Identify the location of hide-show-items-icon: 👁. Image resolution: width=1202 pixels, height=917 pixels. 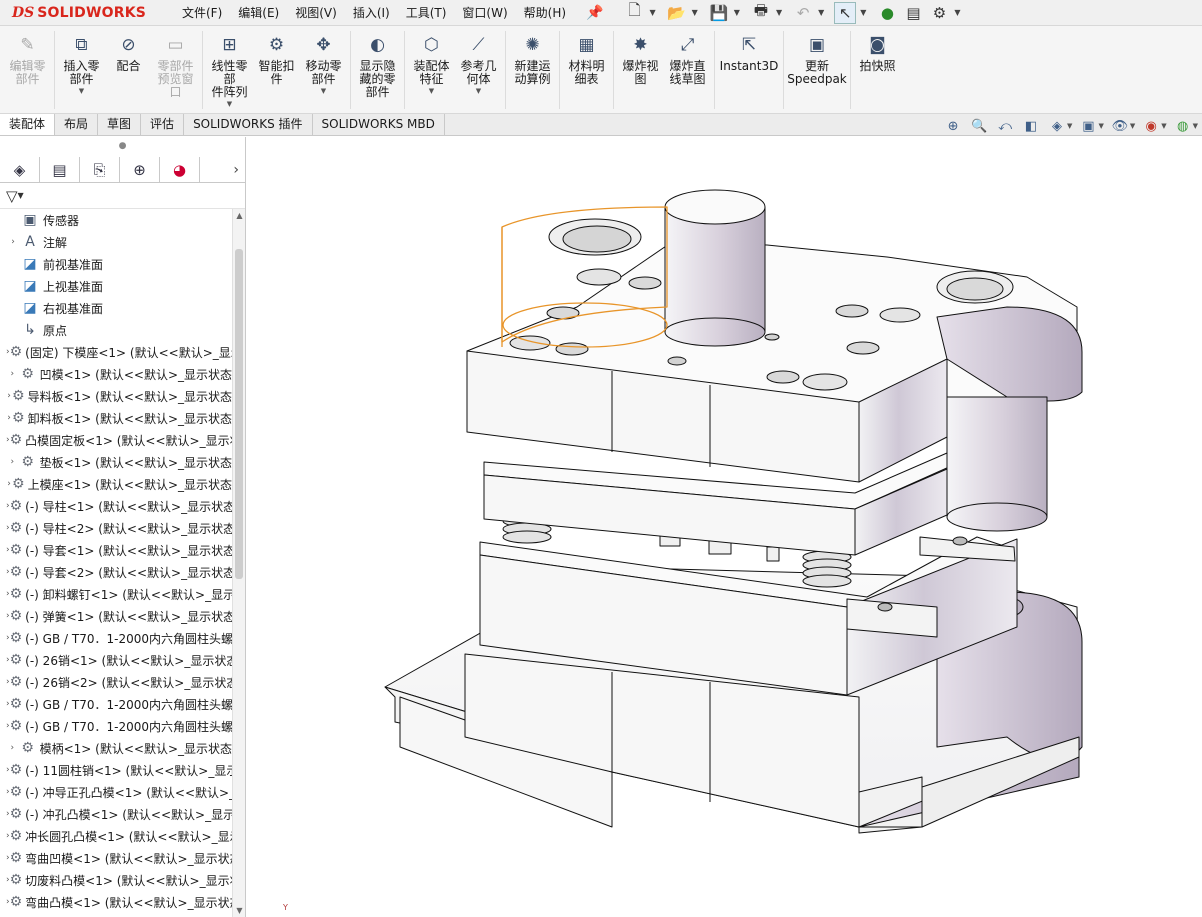
(1120, 126).